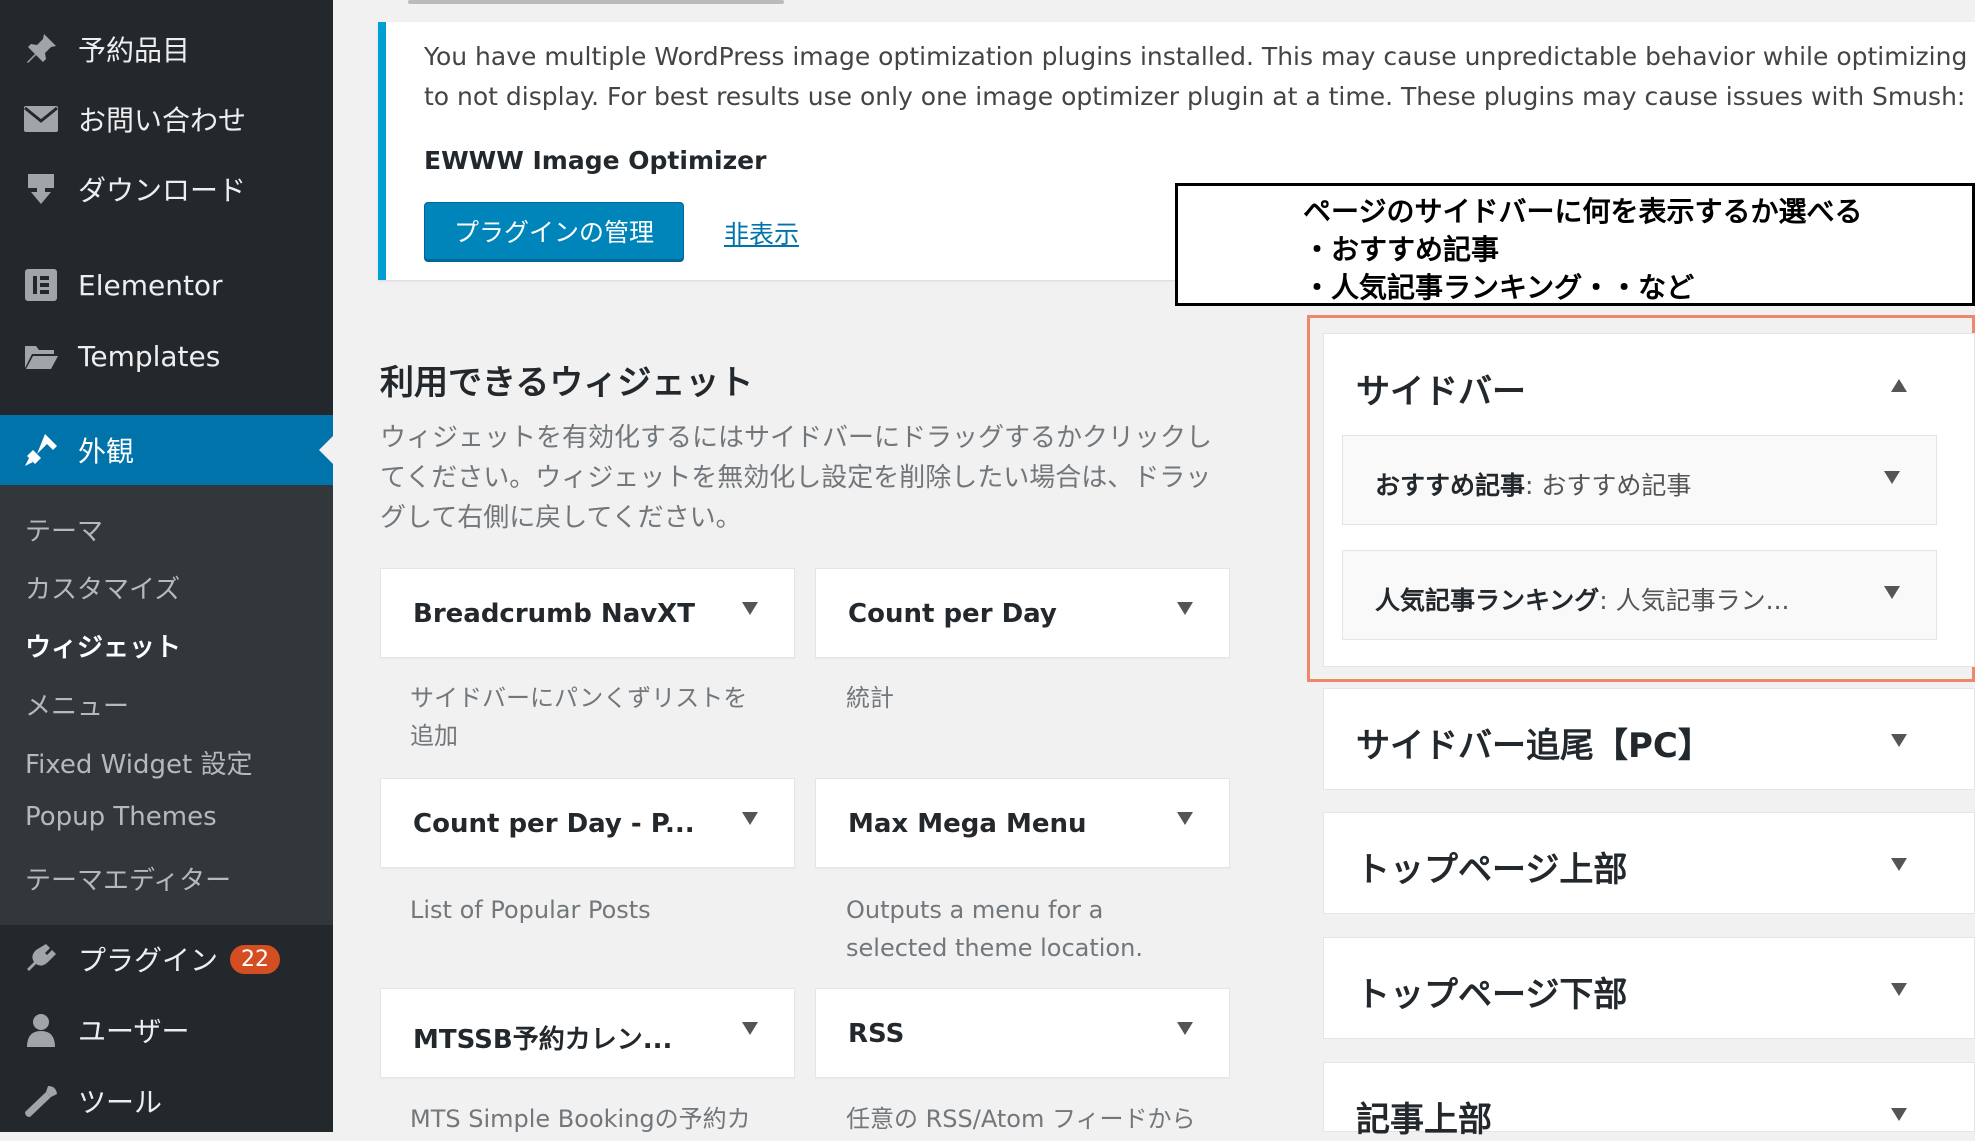 Image resolution: width=1975 pixels, height=1141 pixels. I want to click on widget-area-title: 記事上部, so click(1424, 1120).